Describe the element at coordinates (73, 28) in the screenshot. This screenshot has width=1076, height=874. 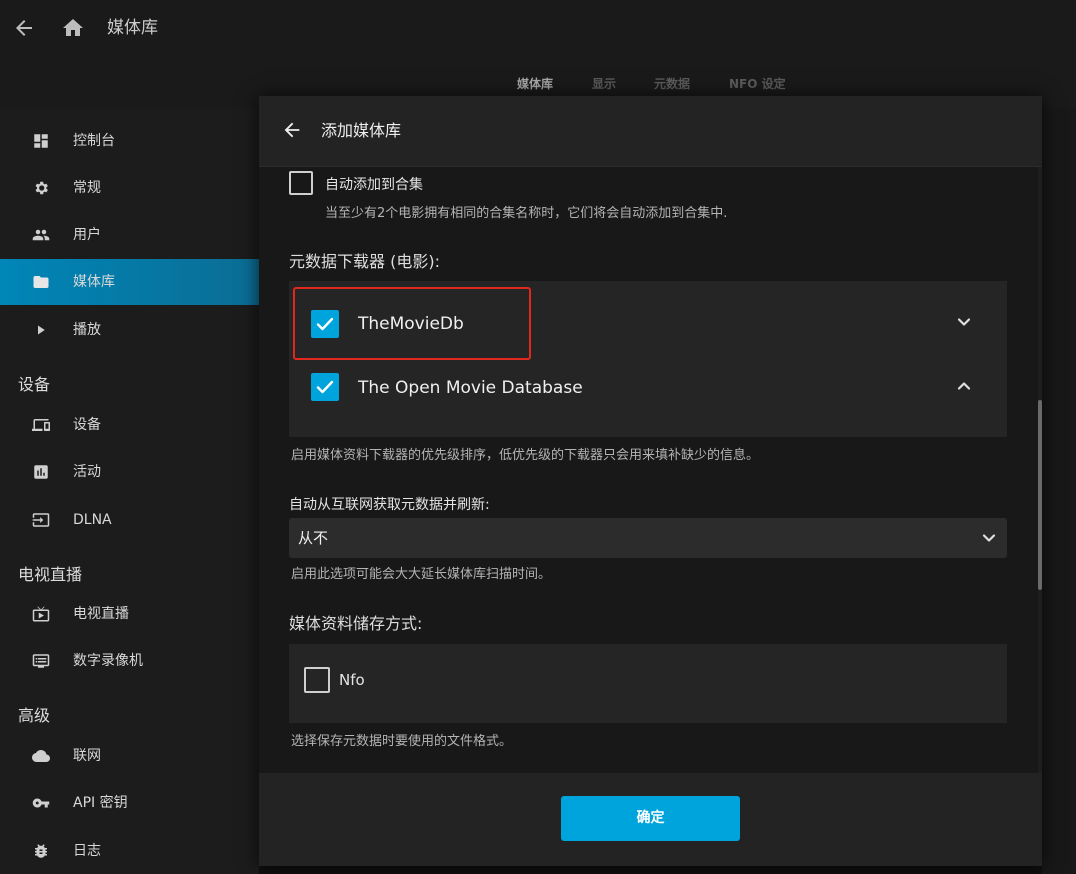
I see `home-icon` at that location.